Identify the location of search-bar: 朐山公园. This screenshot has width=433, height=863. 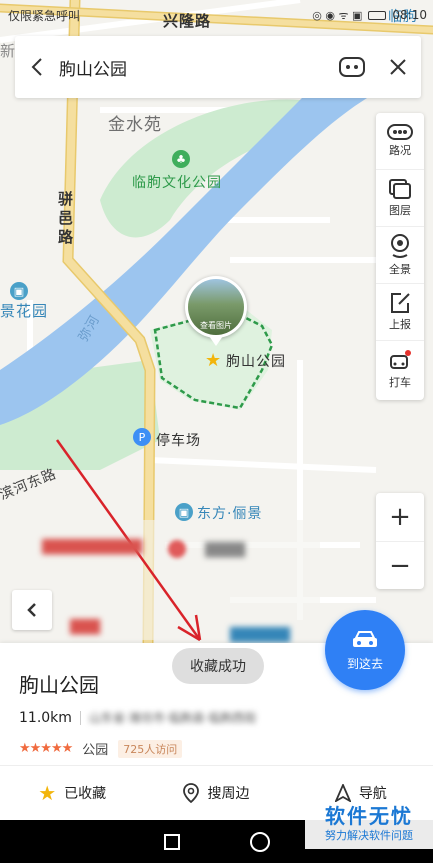
(218, 67).